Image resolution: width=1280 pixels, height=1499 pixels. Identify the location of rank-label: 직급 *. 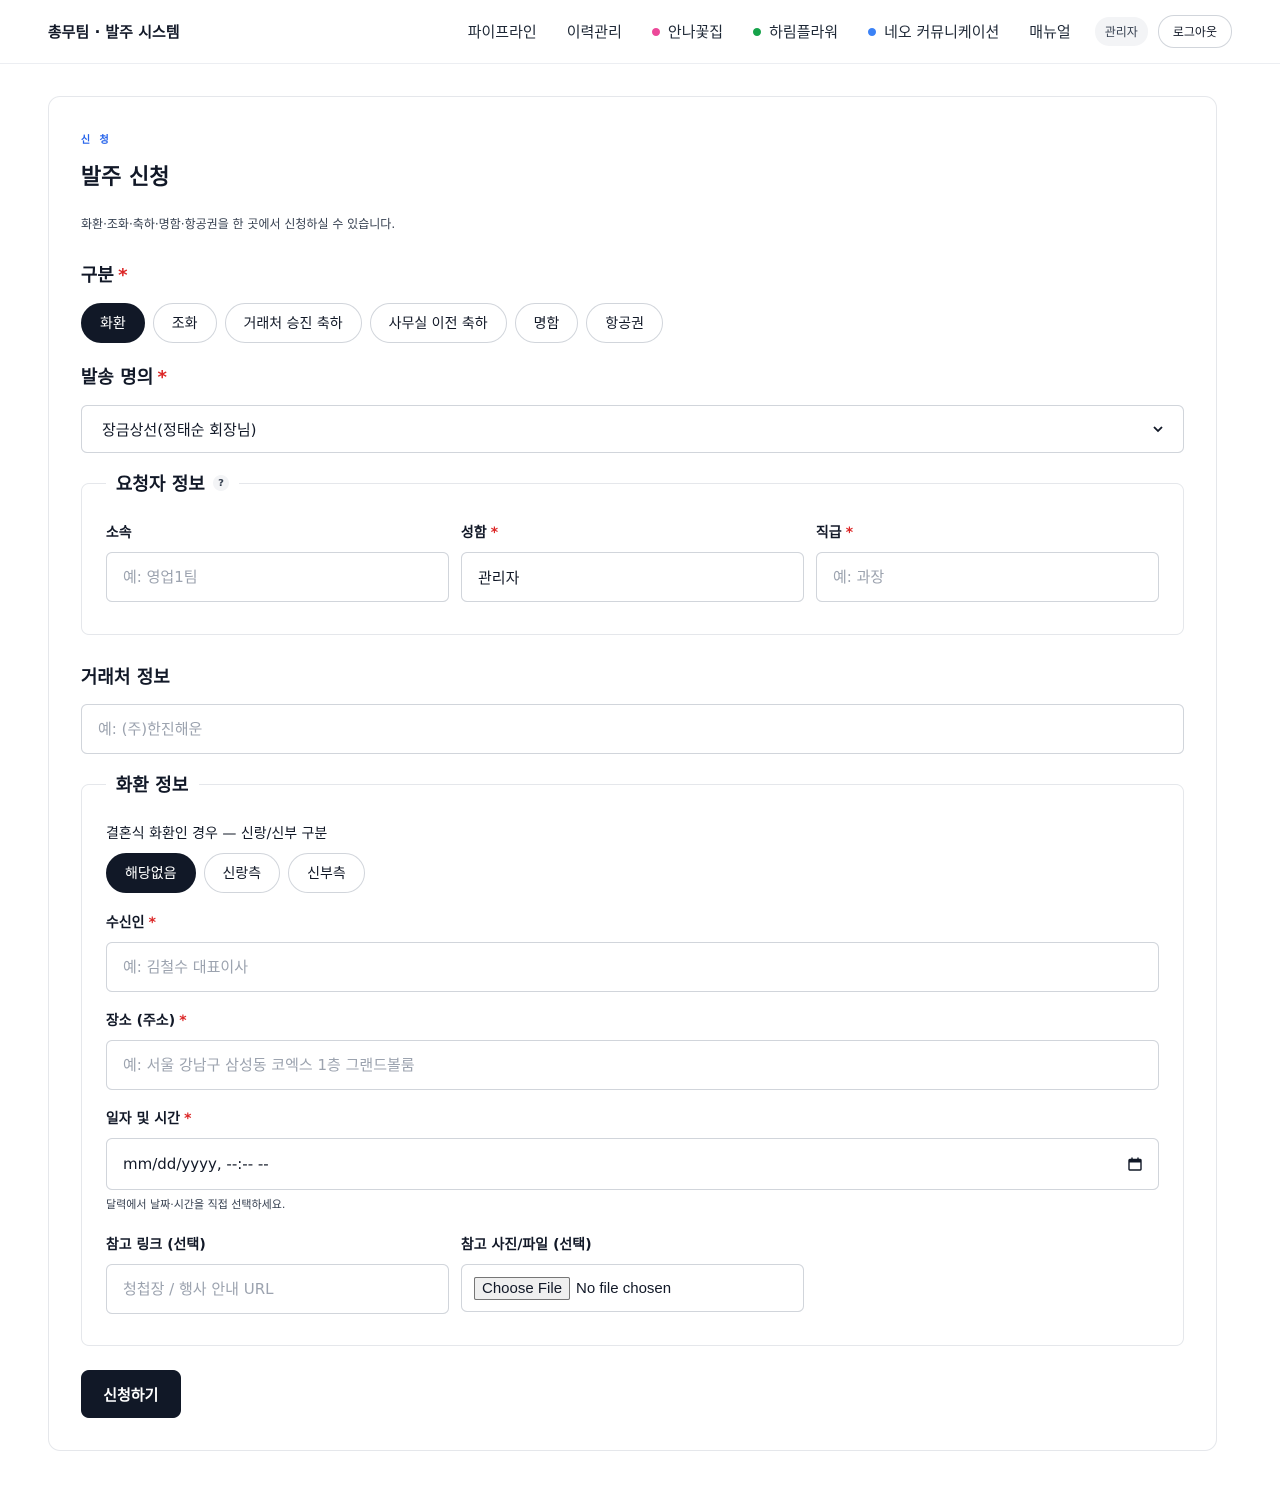
(834, 532).